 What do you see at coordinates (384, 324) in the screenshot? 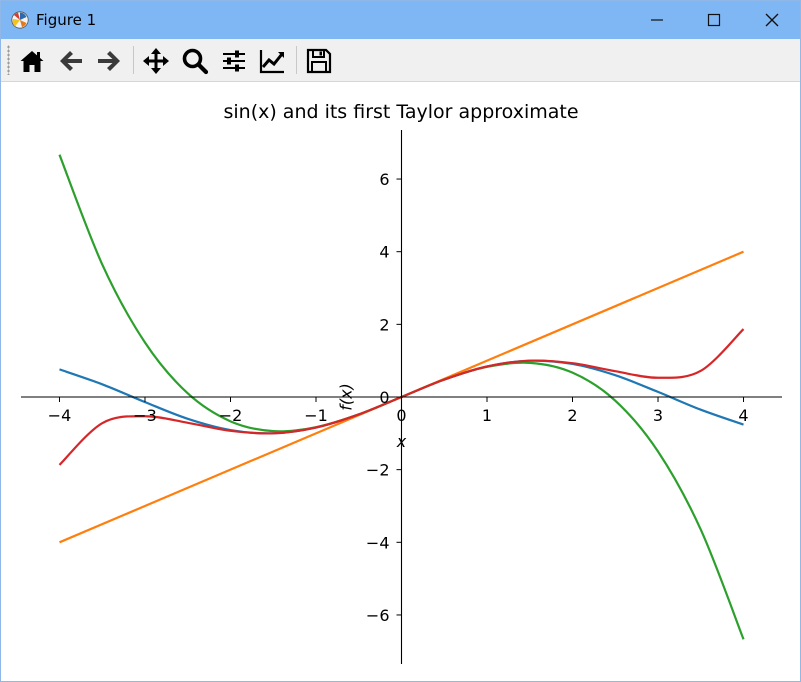
I see `y-tick-label: 2` at bounding box center [384, 324].